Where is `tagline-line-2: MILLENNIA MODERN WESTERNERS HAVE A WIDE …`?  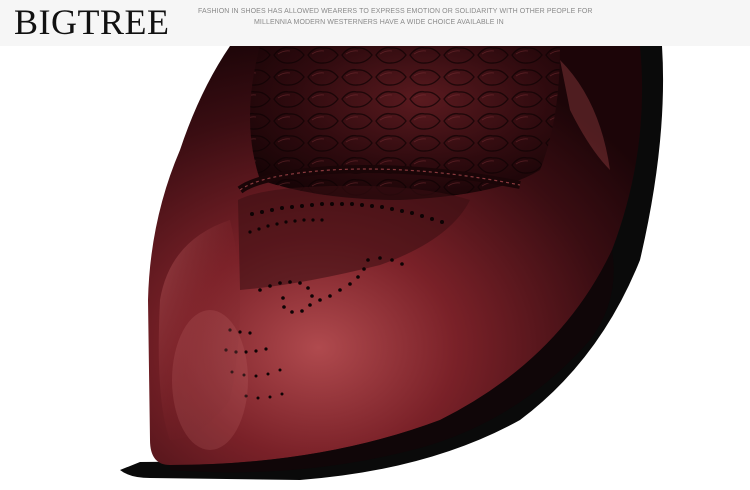 tagline-line-2: MILLENNIA MODERN WESTERNERS HAVE A WIDE … is located at coordinates (379, 22).